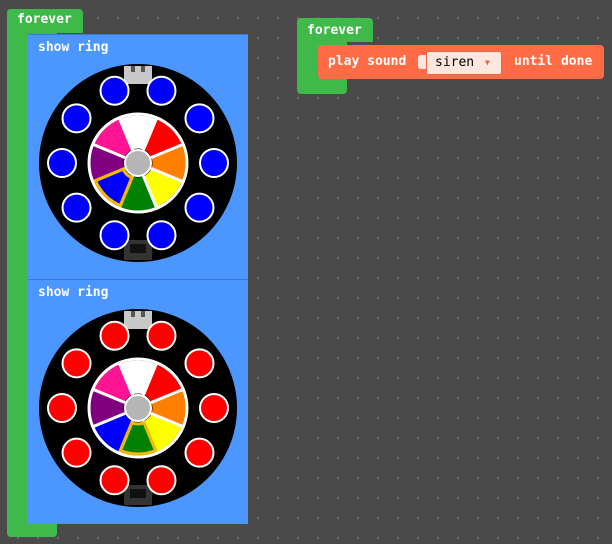  What do you see at coordinates (422, 62) in the screenshot?
I see `dropdown-notch` at bounding box center [422, 62].